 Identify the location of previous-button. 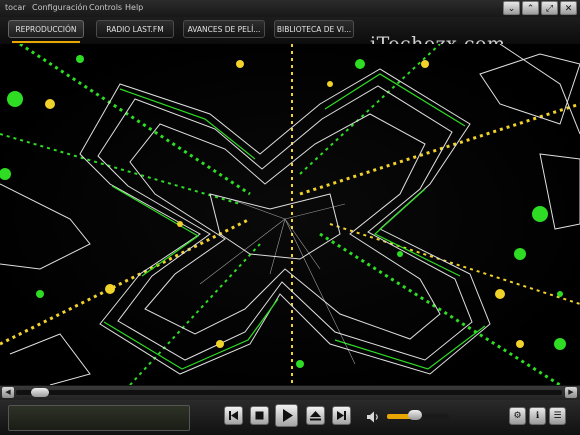
(233, 415).